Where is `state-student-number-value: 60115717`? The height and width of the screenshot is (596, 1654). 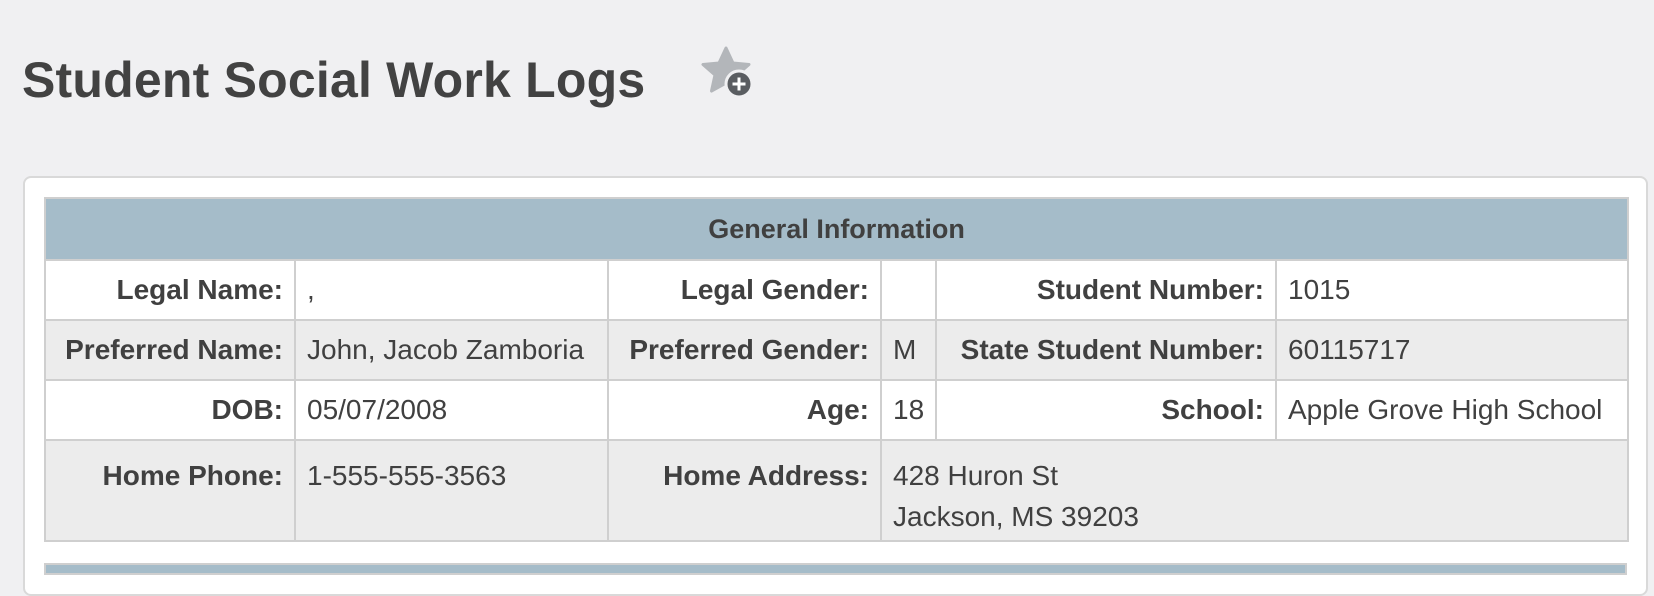 state-student-number-value: 60115717 is located at coordinates (1452, 350).